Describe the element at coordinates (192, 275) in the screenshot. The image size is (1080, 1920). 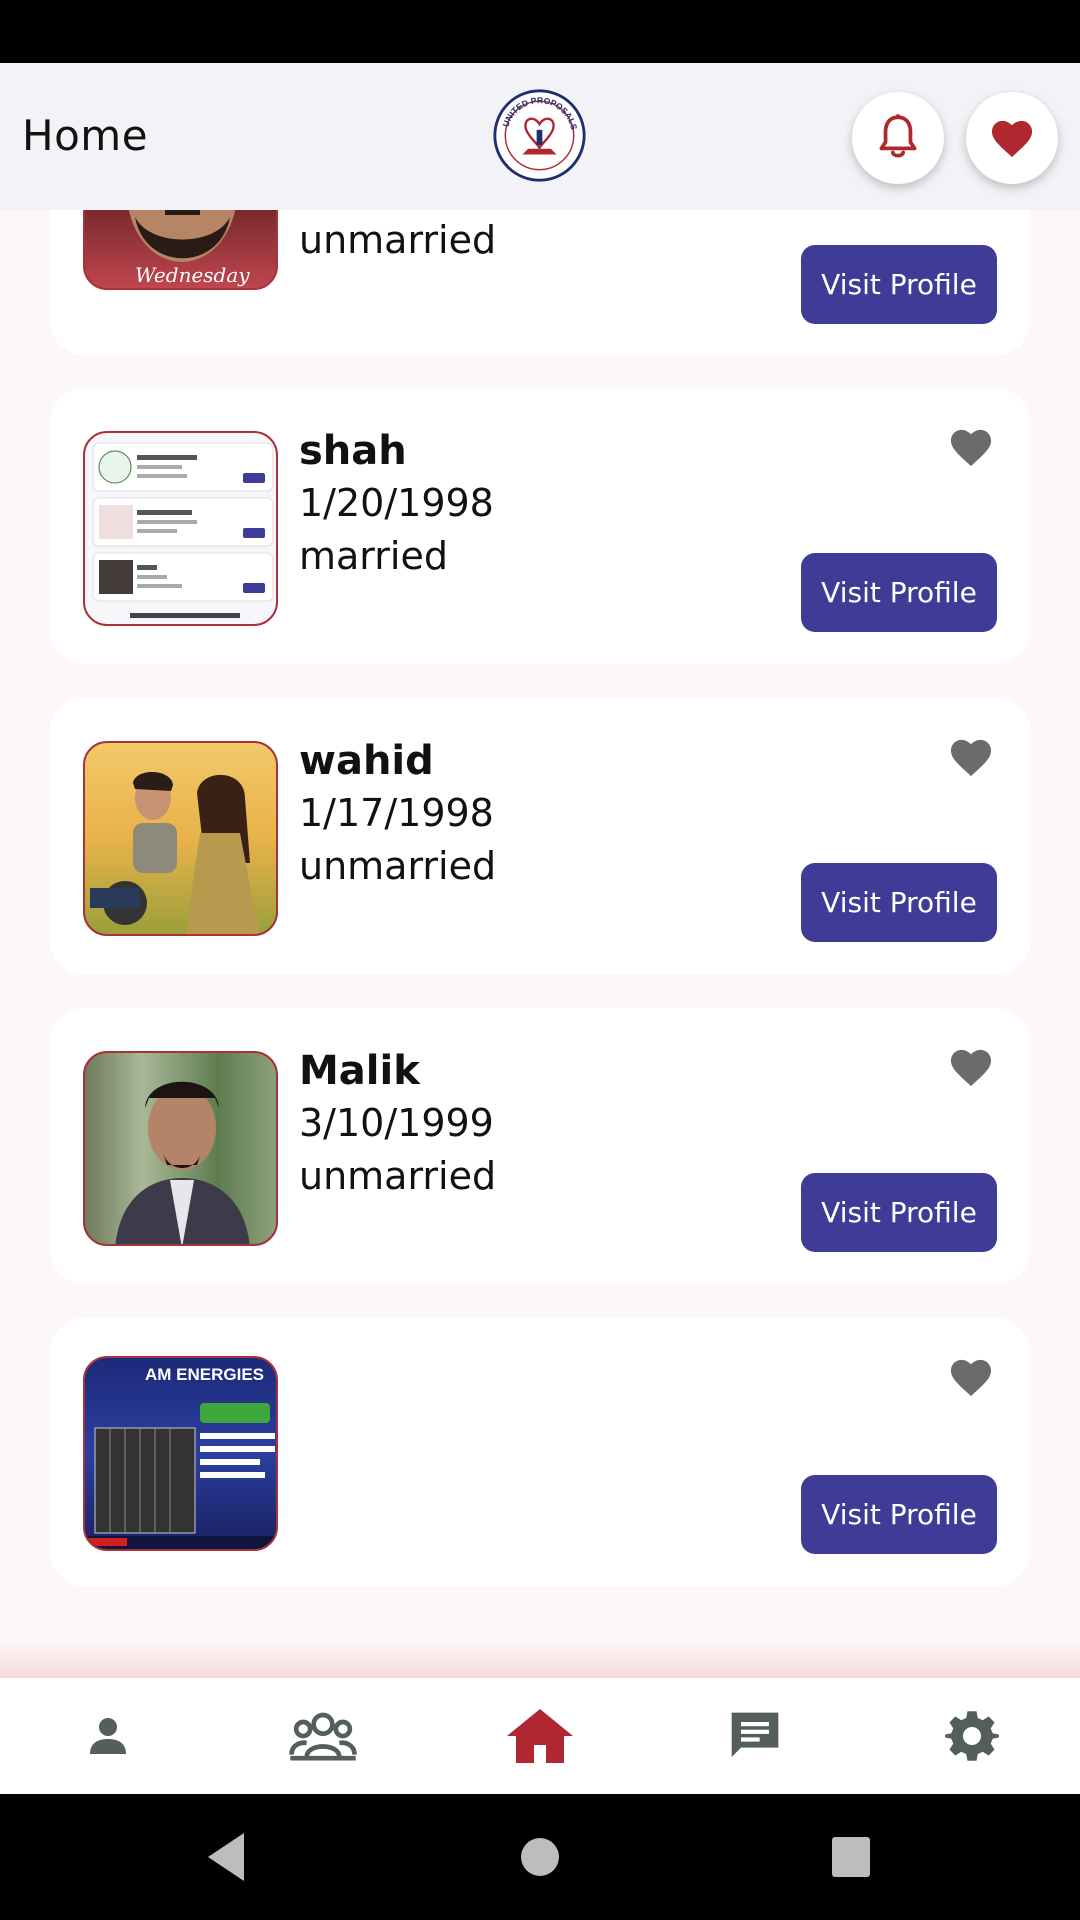
I see `svg-text: Wednesday` at that location.